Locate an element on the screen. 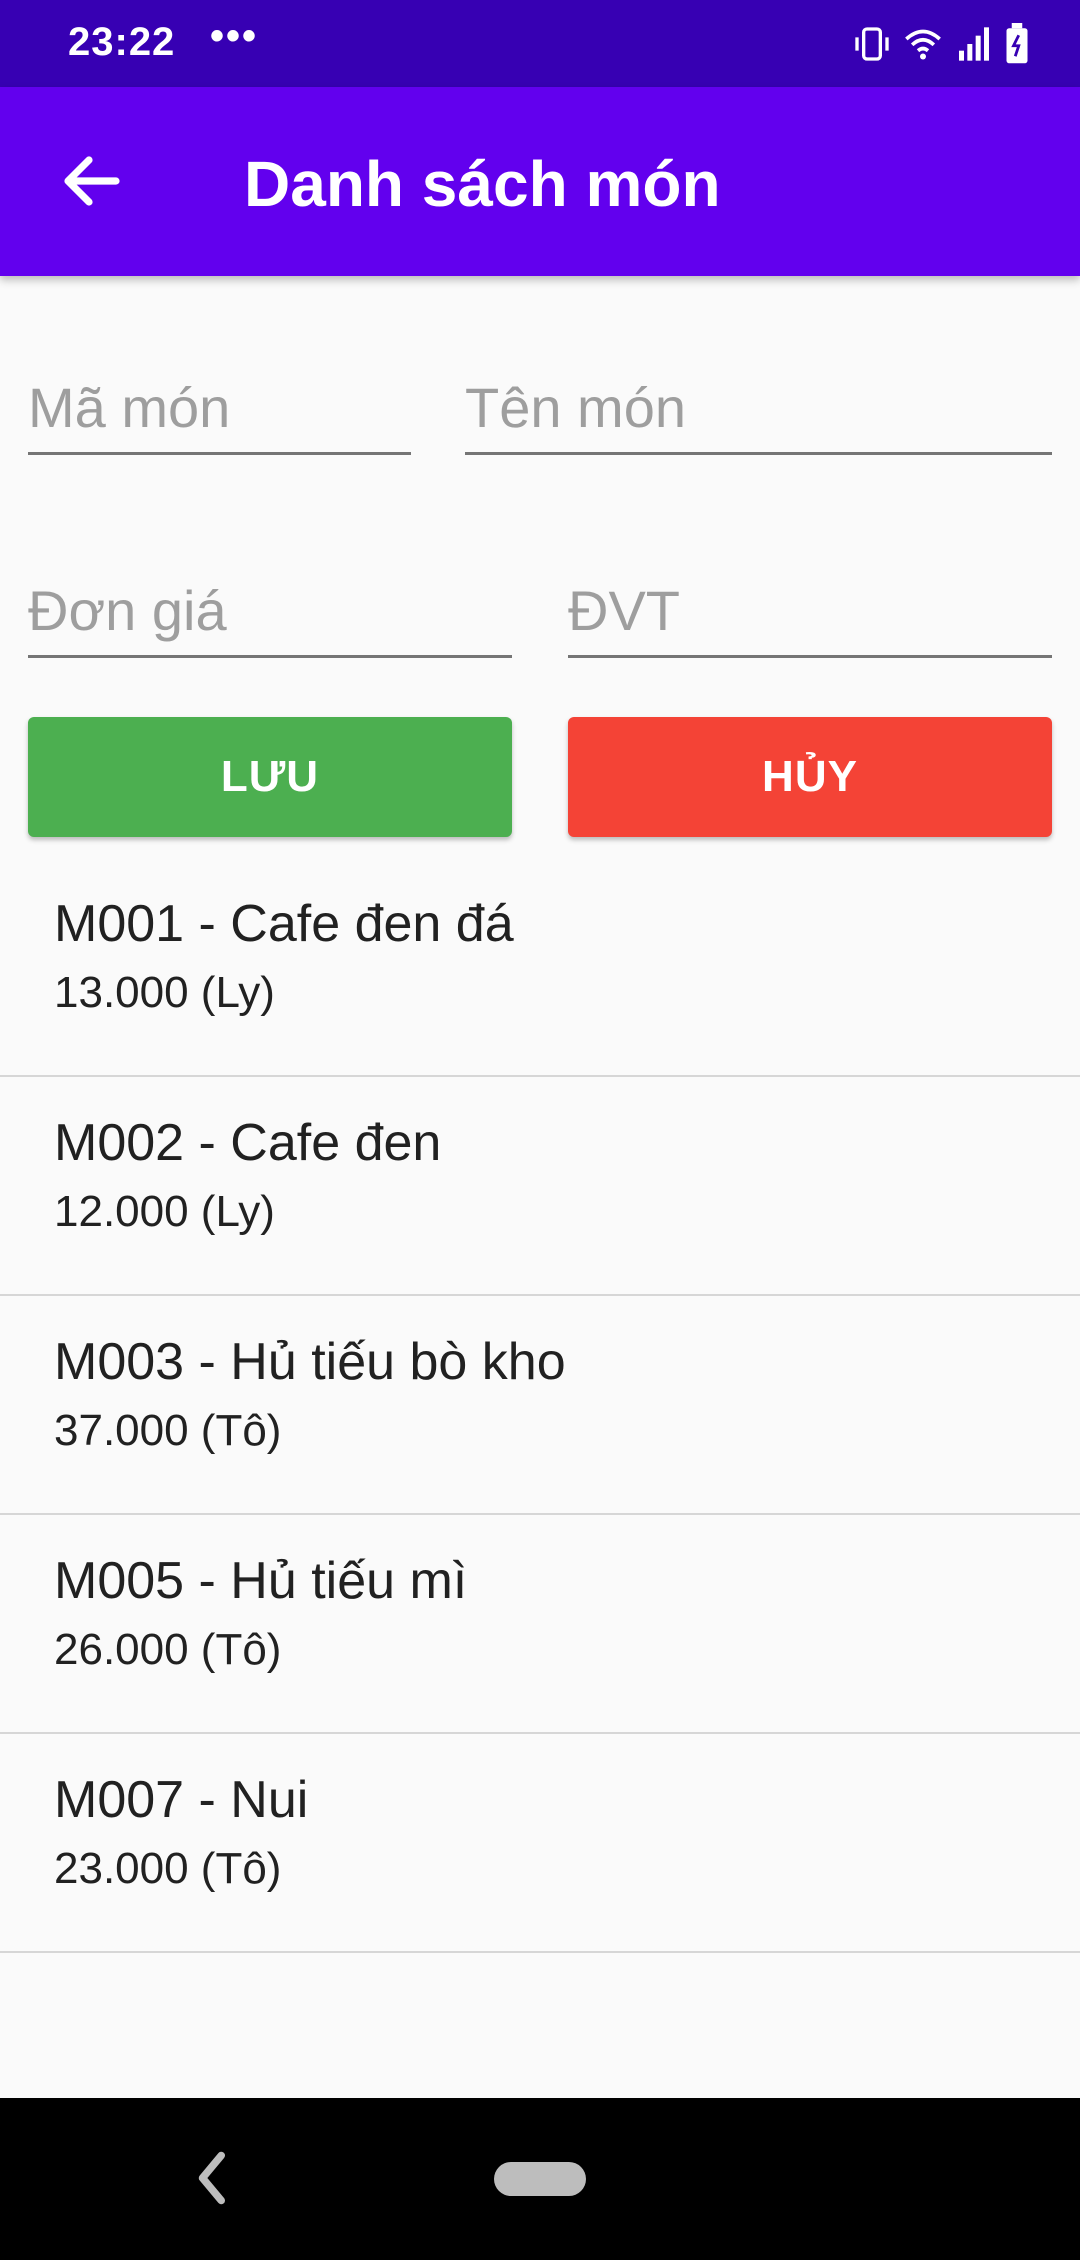  item-price-unit: 12.000 (Ly) is located at coordinates (164, 1211).